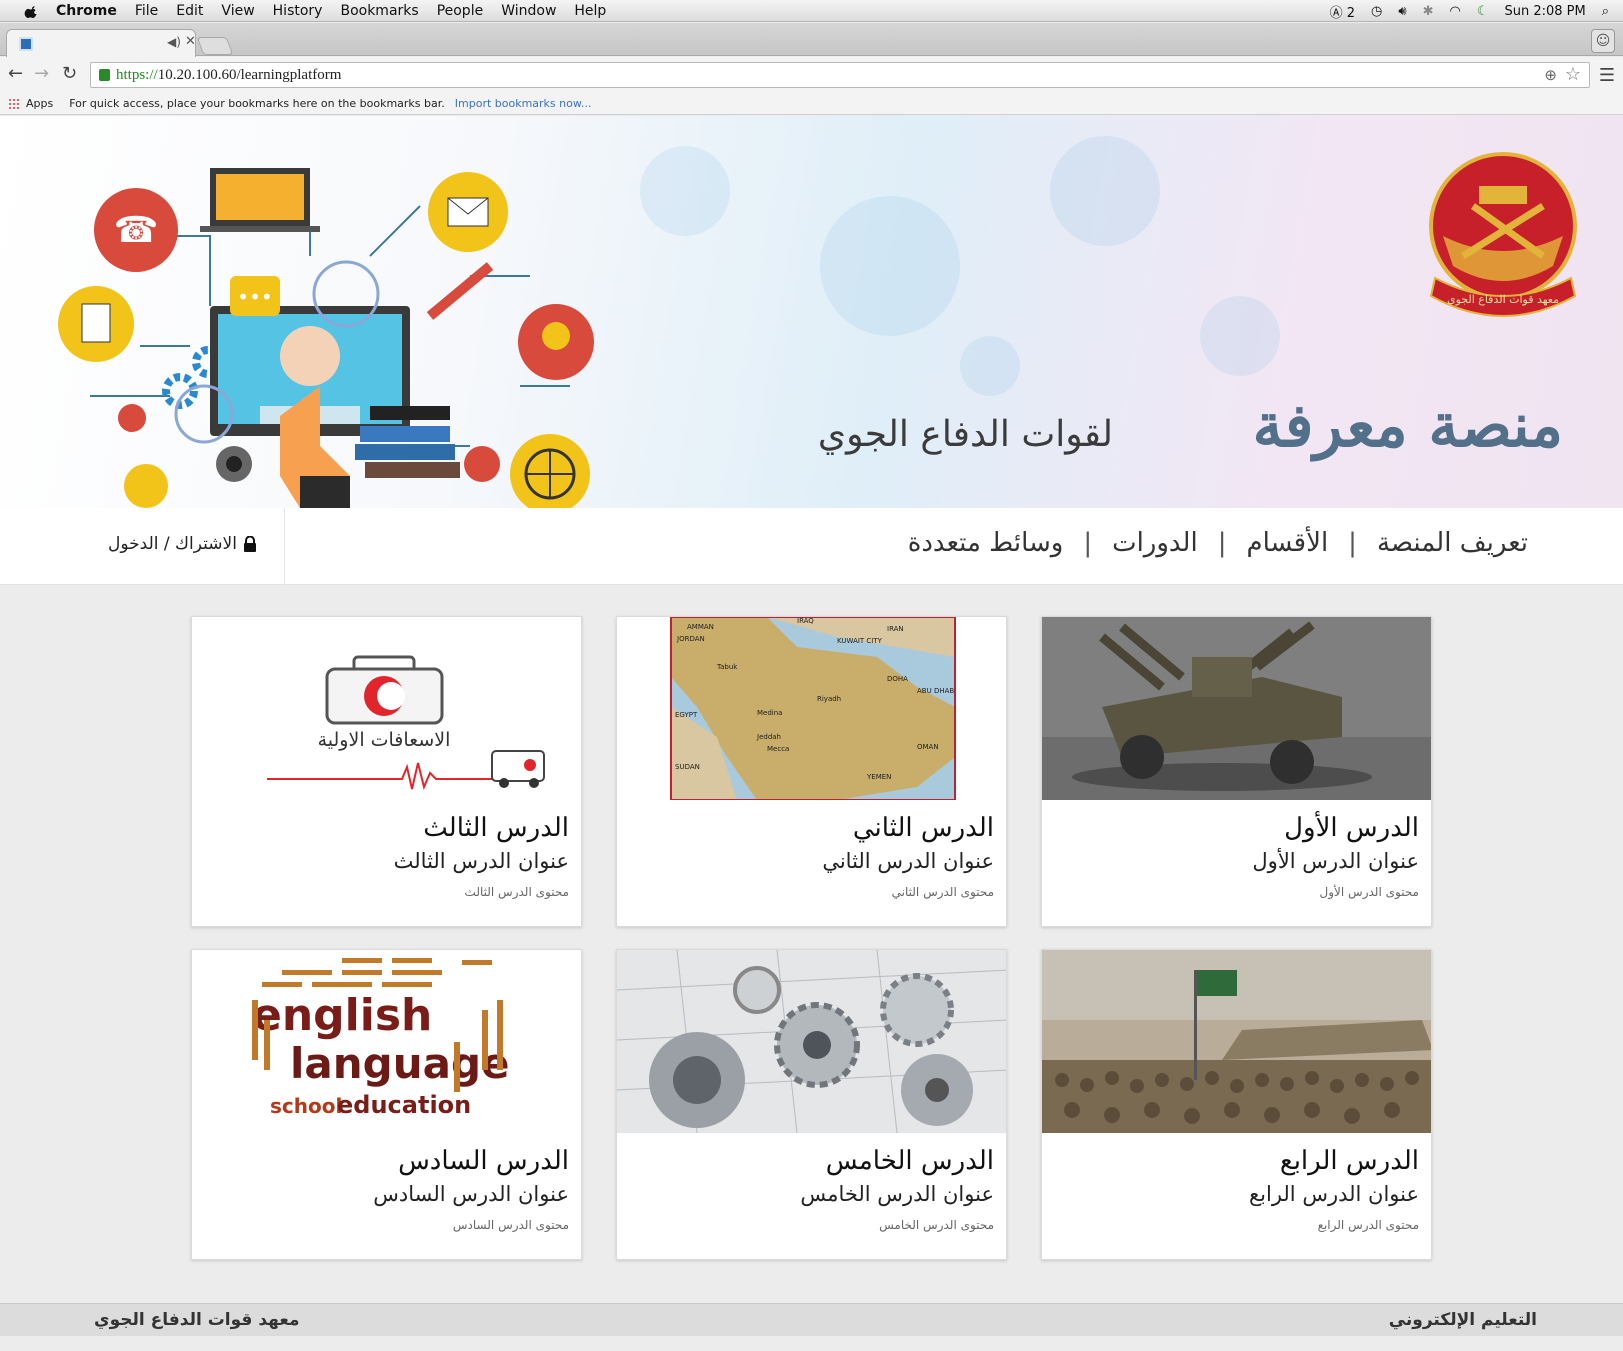 The width and height of the screenshot is (1623, 1351). I want to click on reload-icon: ↻, so click(69, 73).